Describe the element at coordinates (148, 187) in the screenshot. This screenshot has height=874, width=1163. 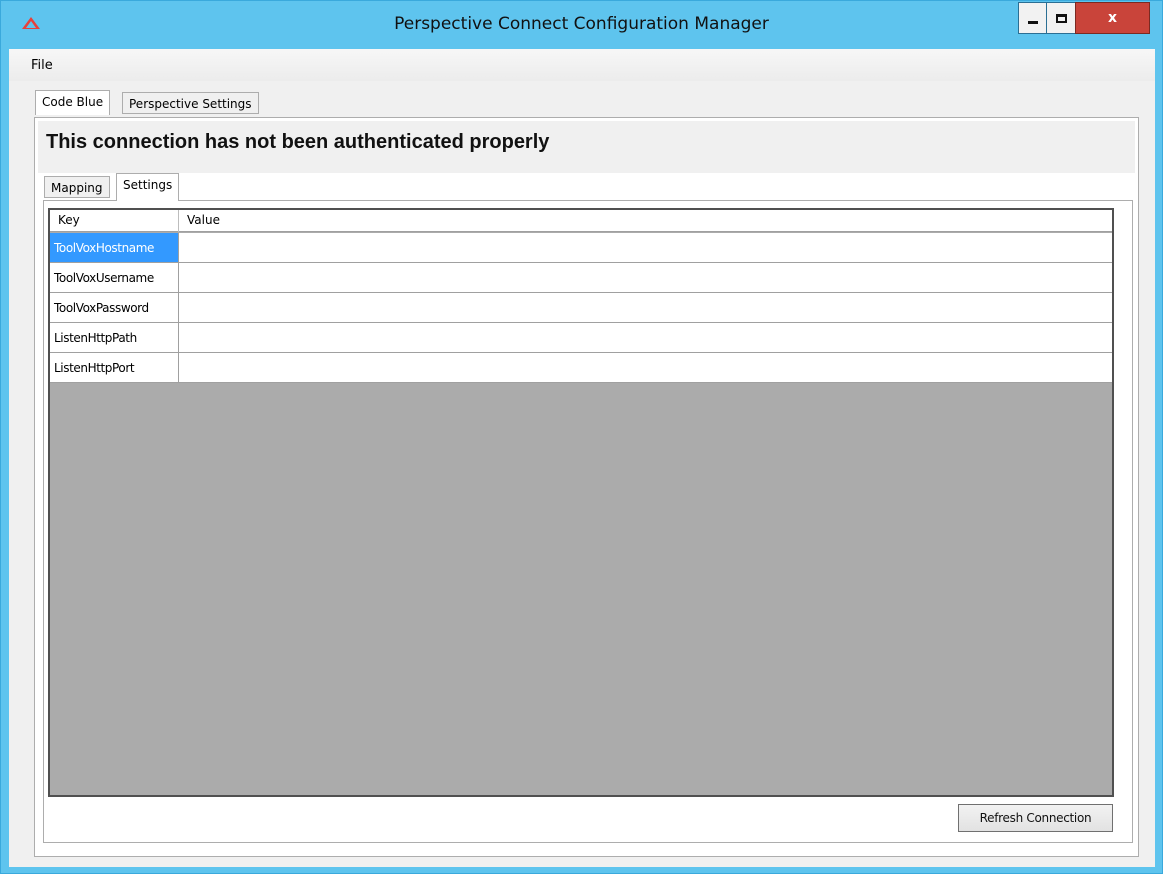
I see `tab-settings: Settings` at that location.